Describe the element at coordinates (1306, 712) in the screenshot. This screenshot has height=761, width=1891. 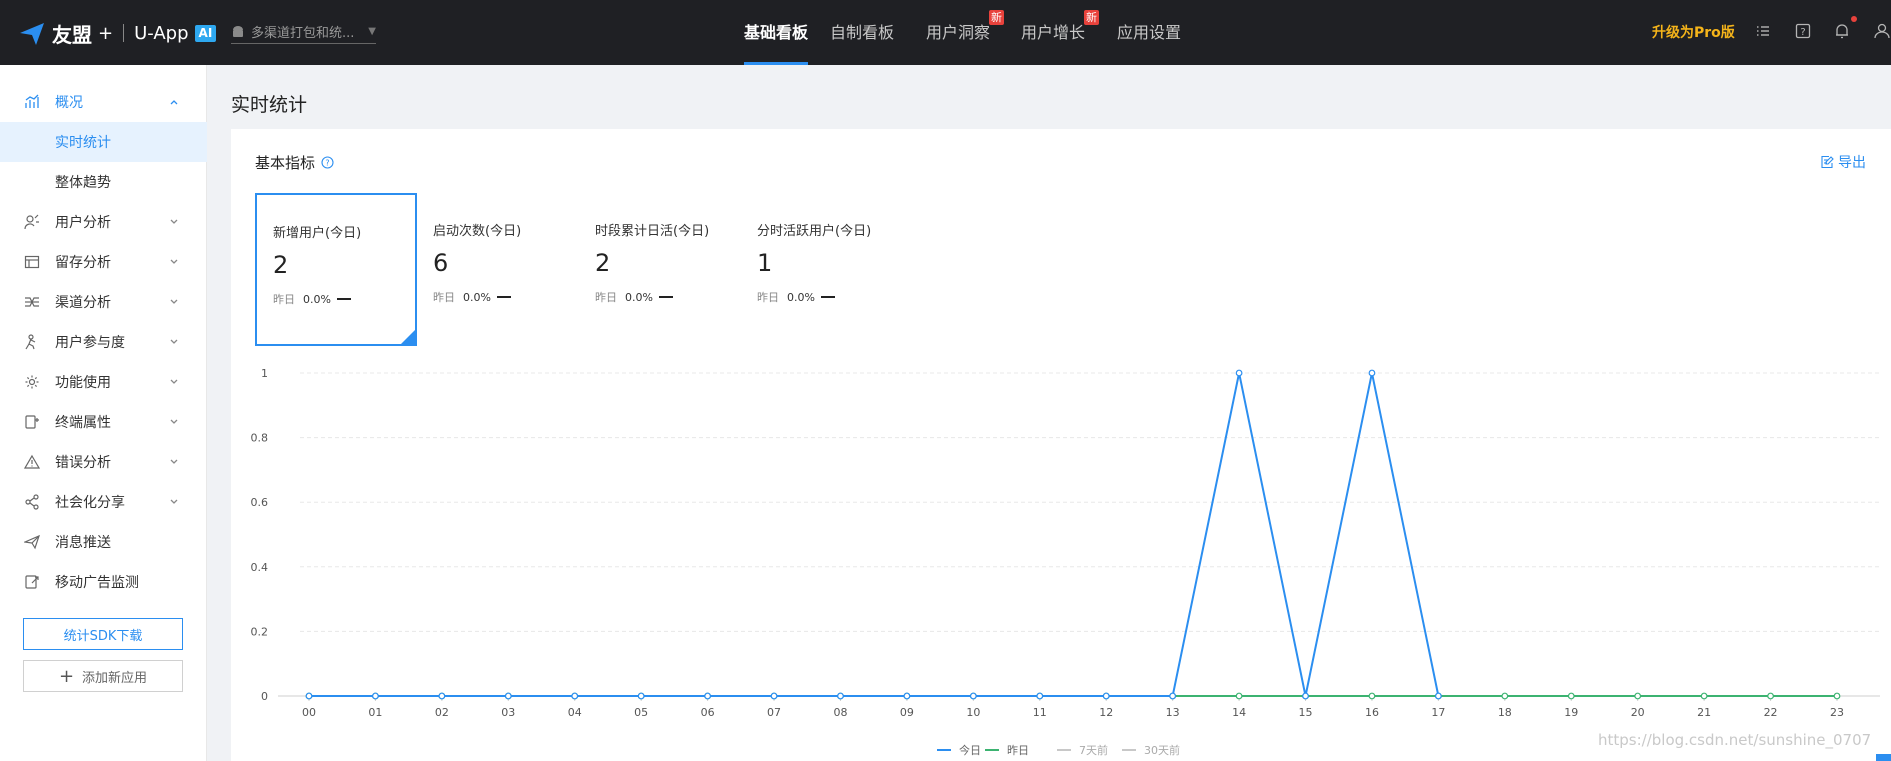
I see `x-tick-label: 15` at that location.